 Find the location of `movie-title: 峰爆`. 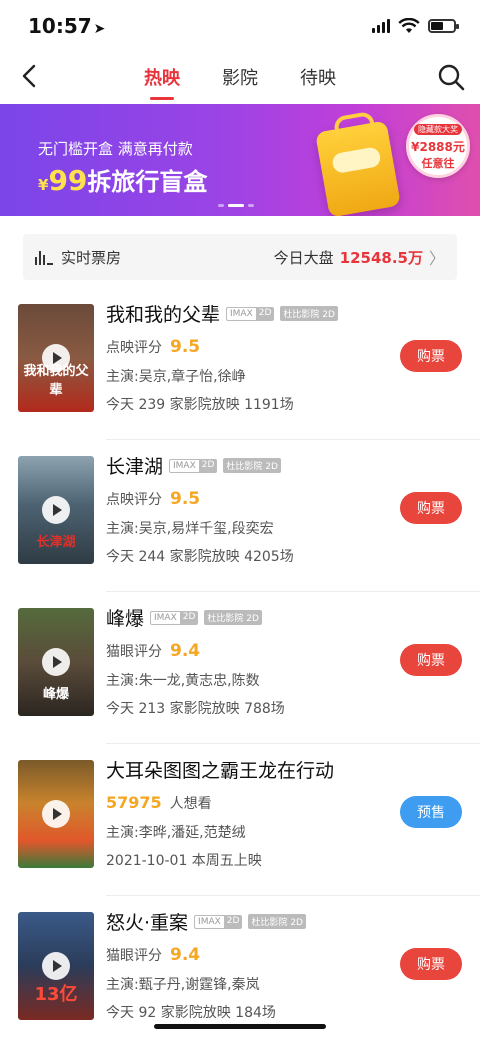

movie-title: 峰爆 is located at coordinates (125, 619).